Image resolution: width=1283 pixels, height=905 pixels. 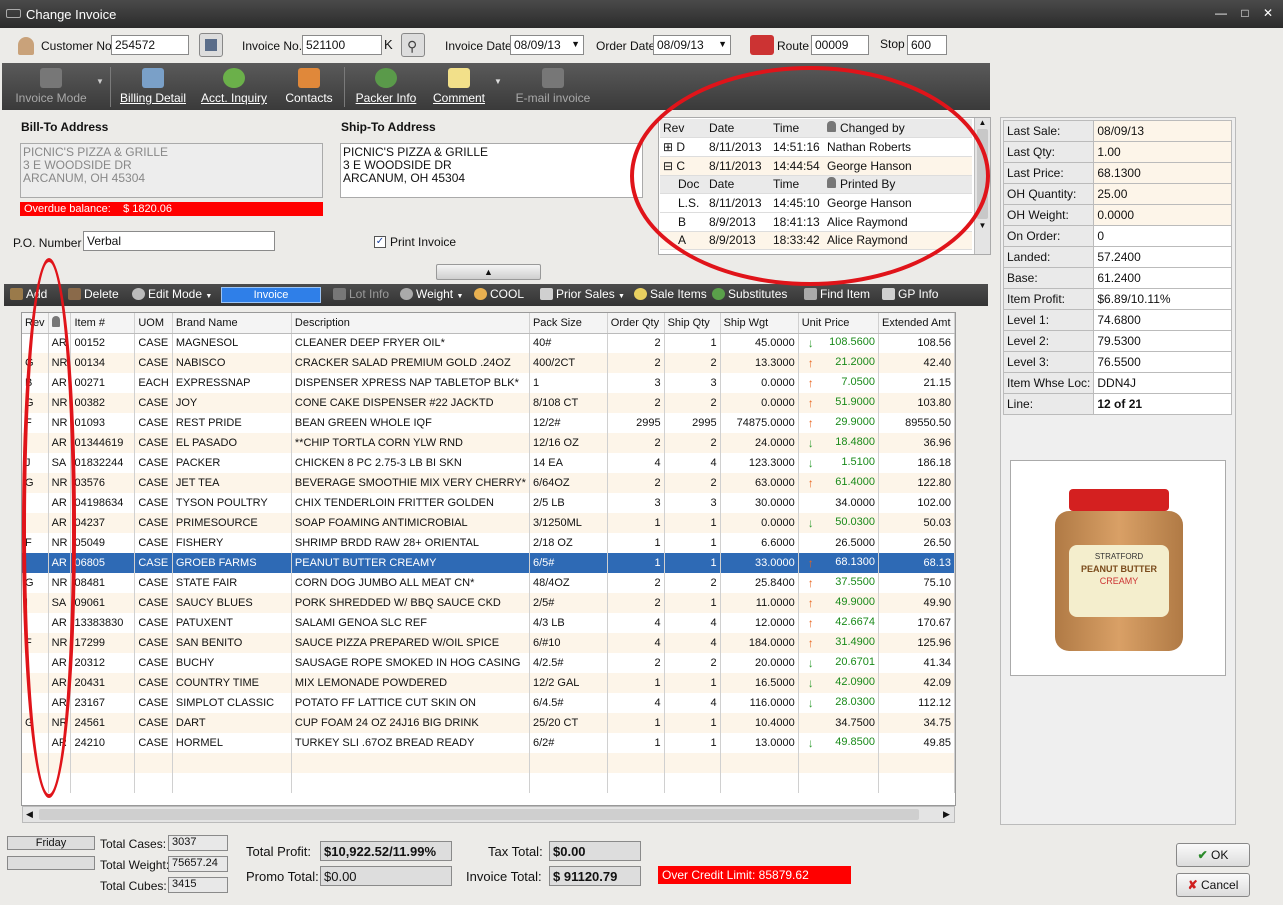 I want to click on cell-price: ↑ 61.4000, so click(x=839, y=483).